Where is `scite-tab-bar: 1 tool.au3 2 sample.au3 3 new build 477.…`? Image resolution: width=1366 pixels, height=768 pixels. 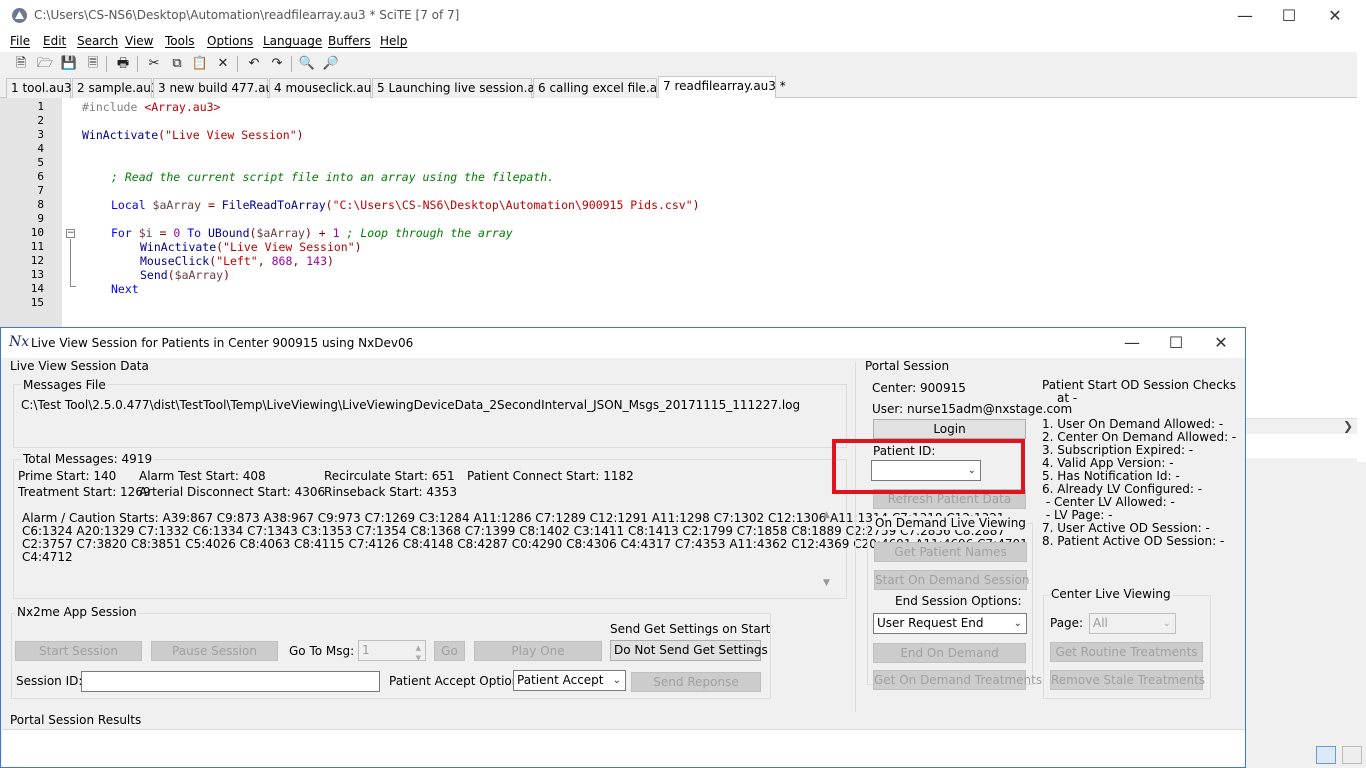
scite-tab-bar: 1 tool.au3 2 sample.au3 3 new build 477.… is located at coordinates (683, 87).